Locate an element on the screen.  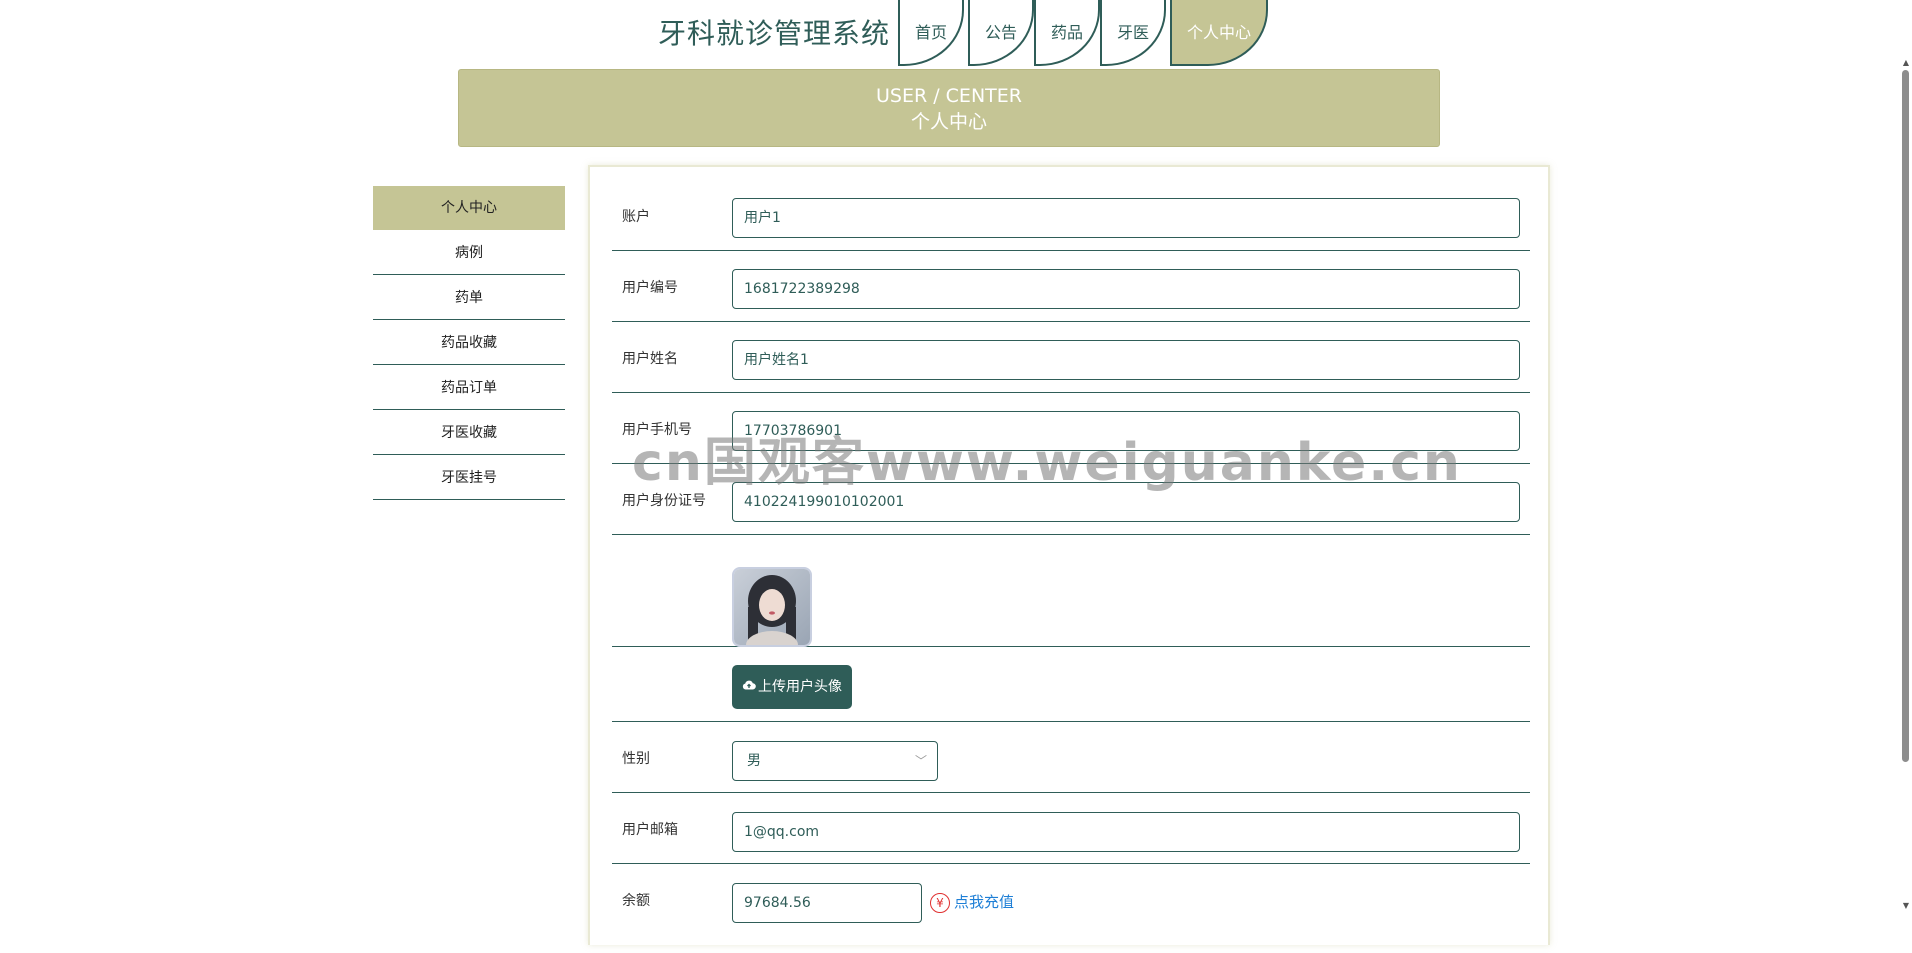
sidebar-item-dentist-registration: 牙医挂号 is located at coordinates (469, 478).